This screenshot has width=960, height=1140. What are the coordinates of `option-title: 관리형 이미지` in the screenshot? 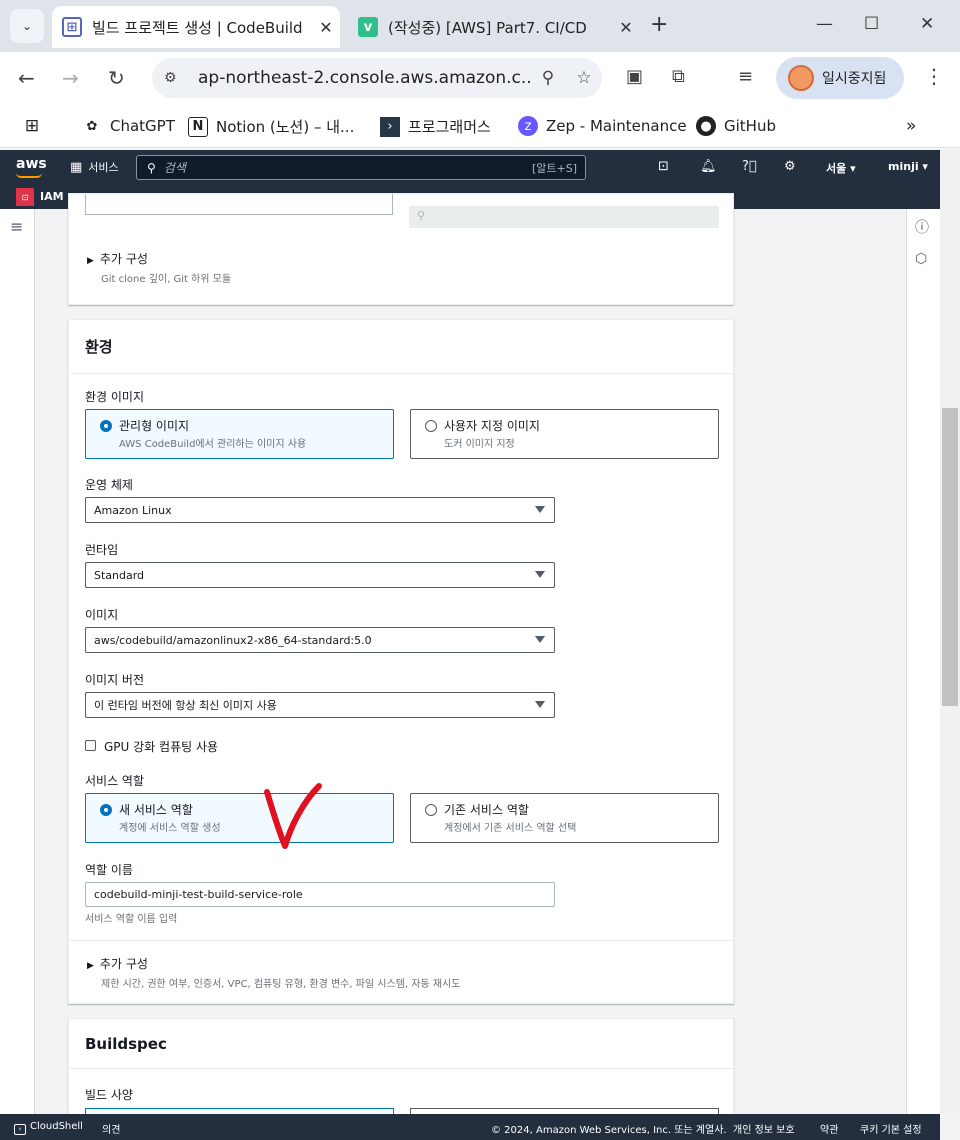 It's located at (154, 426).